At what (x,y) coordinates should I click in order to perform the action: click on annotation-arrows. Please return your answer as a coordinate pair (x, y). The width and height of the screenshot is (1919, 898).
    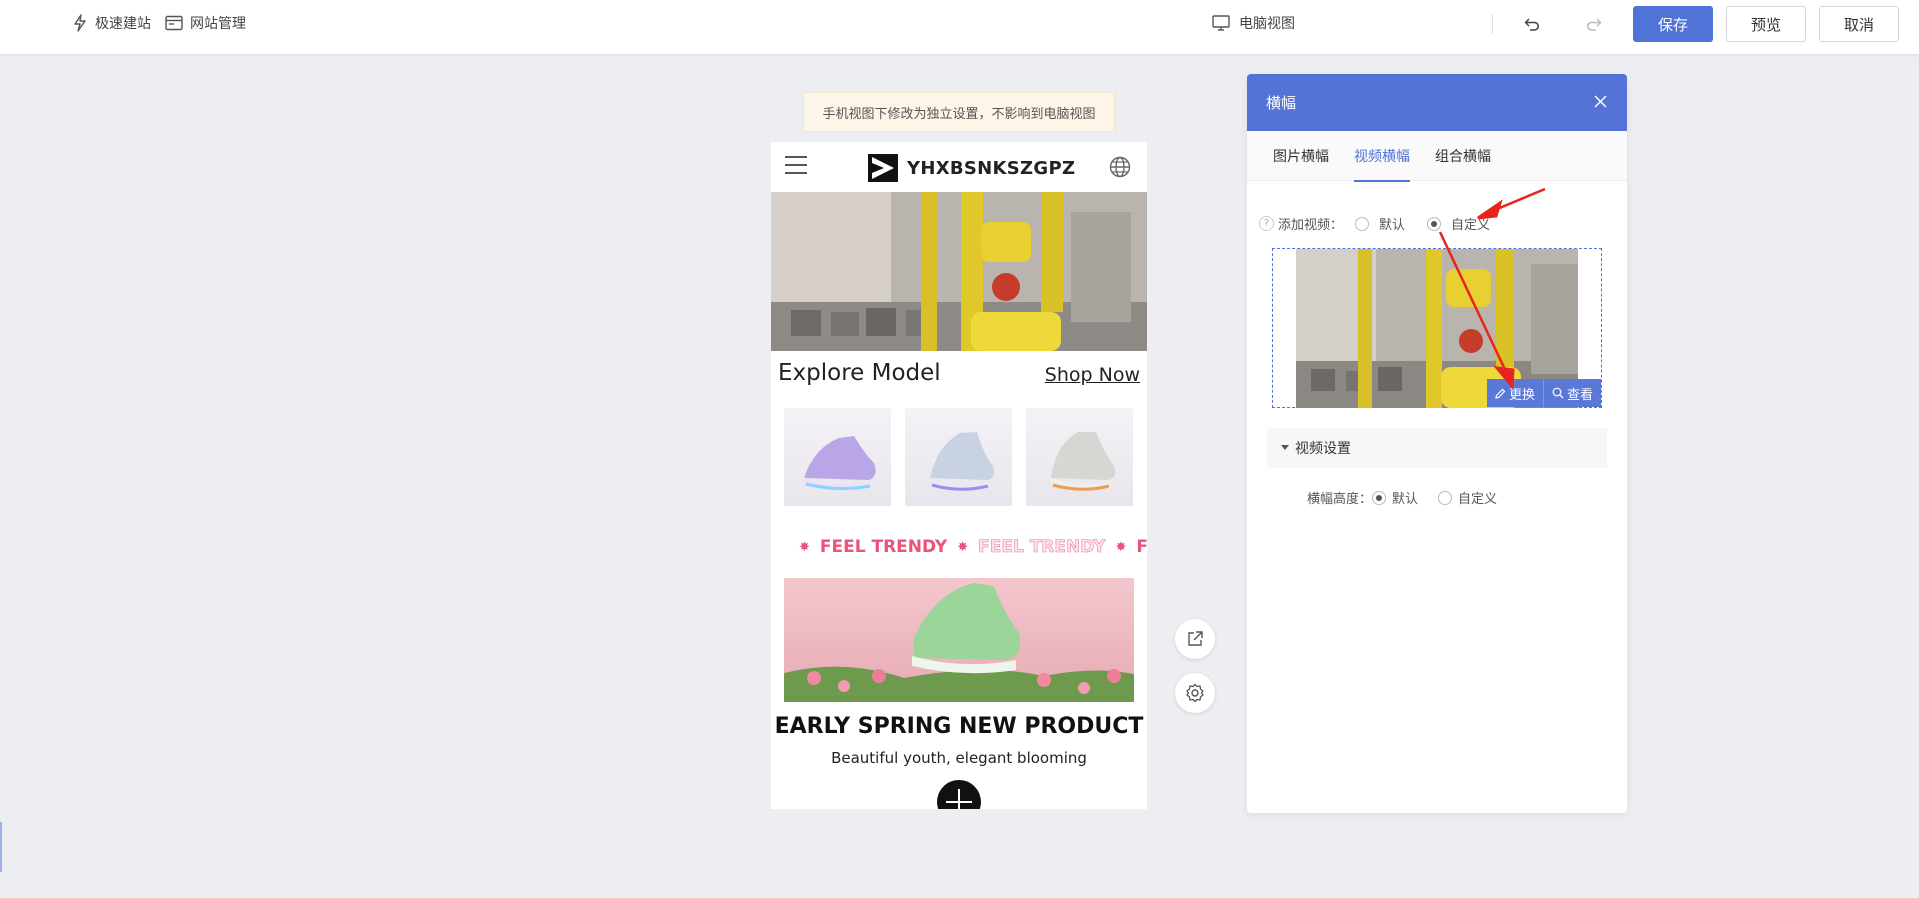
    Looking at the image, I should click on (1492, 288).